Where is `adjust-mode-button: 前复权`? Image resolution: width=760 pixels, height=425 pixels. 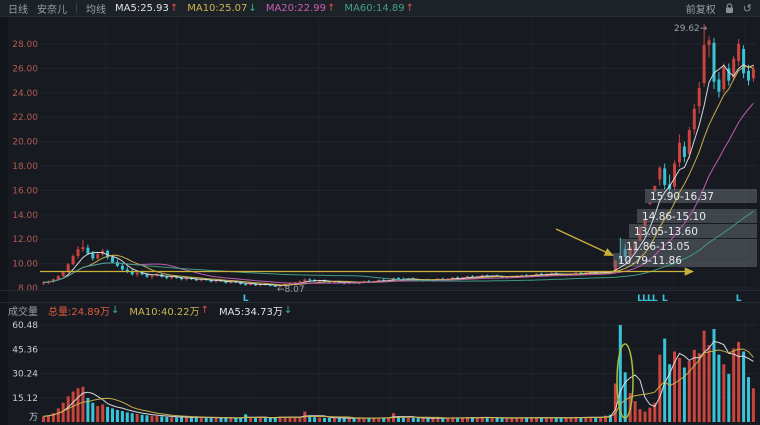 adjust-mode-button: 前复权 is located at coordinates (701, 8).